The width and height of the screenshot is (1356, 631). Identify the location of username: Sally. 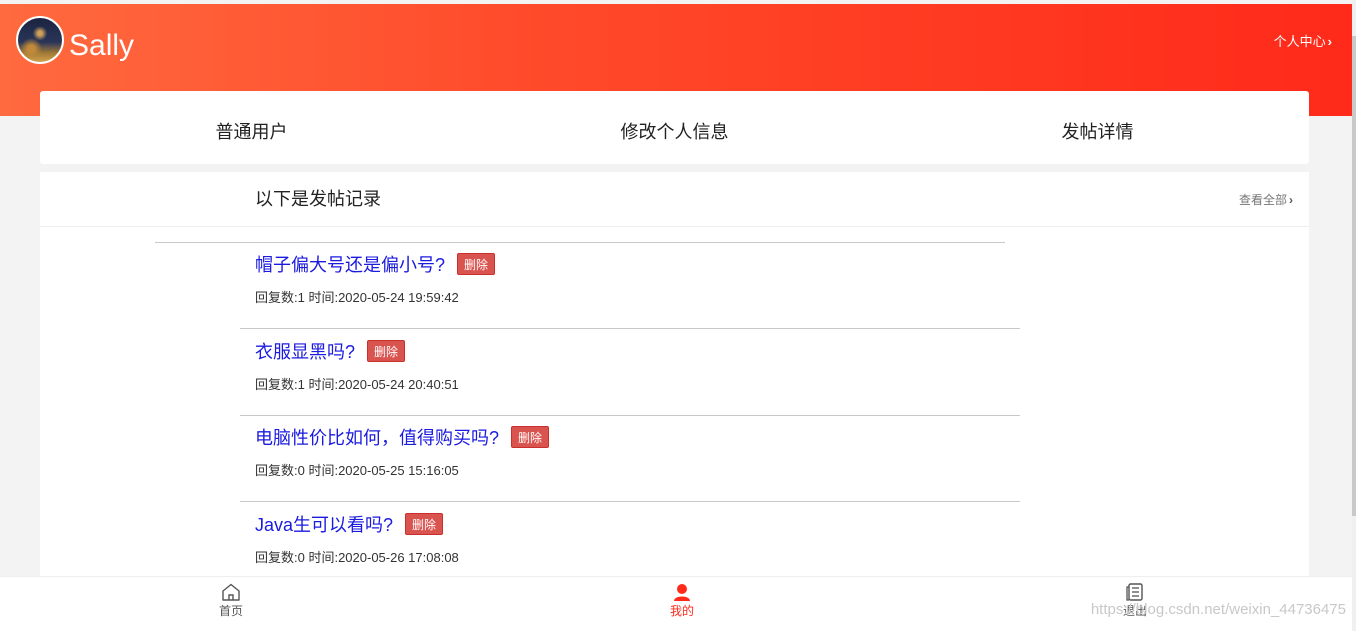
(102, 45).